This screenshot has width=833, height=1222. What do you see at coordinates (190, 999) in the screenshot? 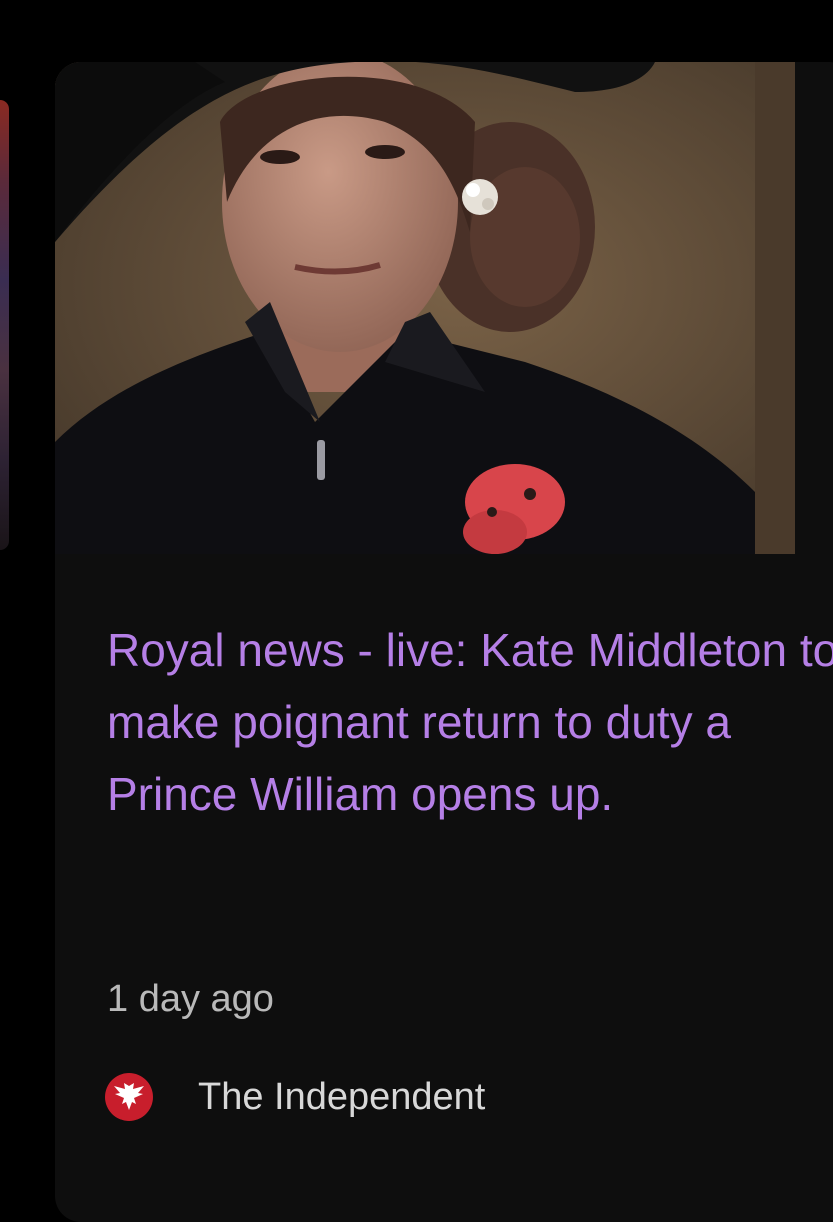
I see `article-timestamp: 1 day ago` at bounding box center [190, 999].